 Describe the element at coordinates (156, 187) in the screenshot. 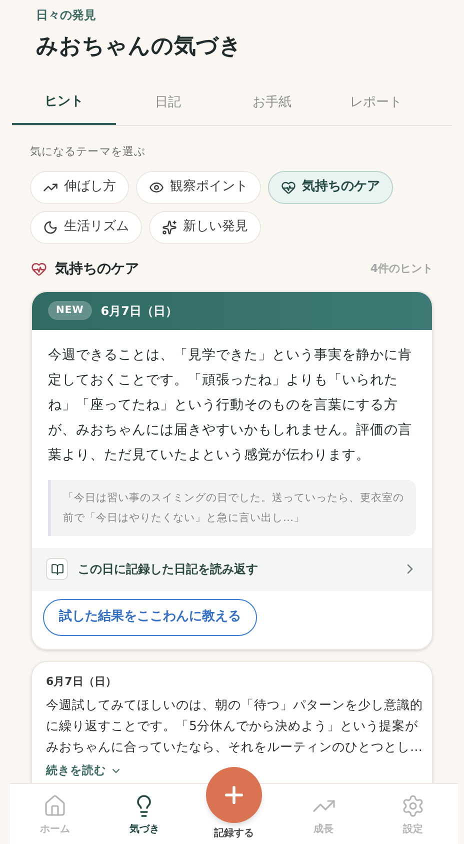

I see `eye-icon` at that location.